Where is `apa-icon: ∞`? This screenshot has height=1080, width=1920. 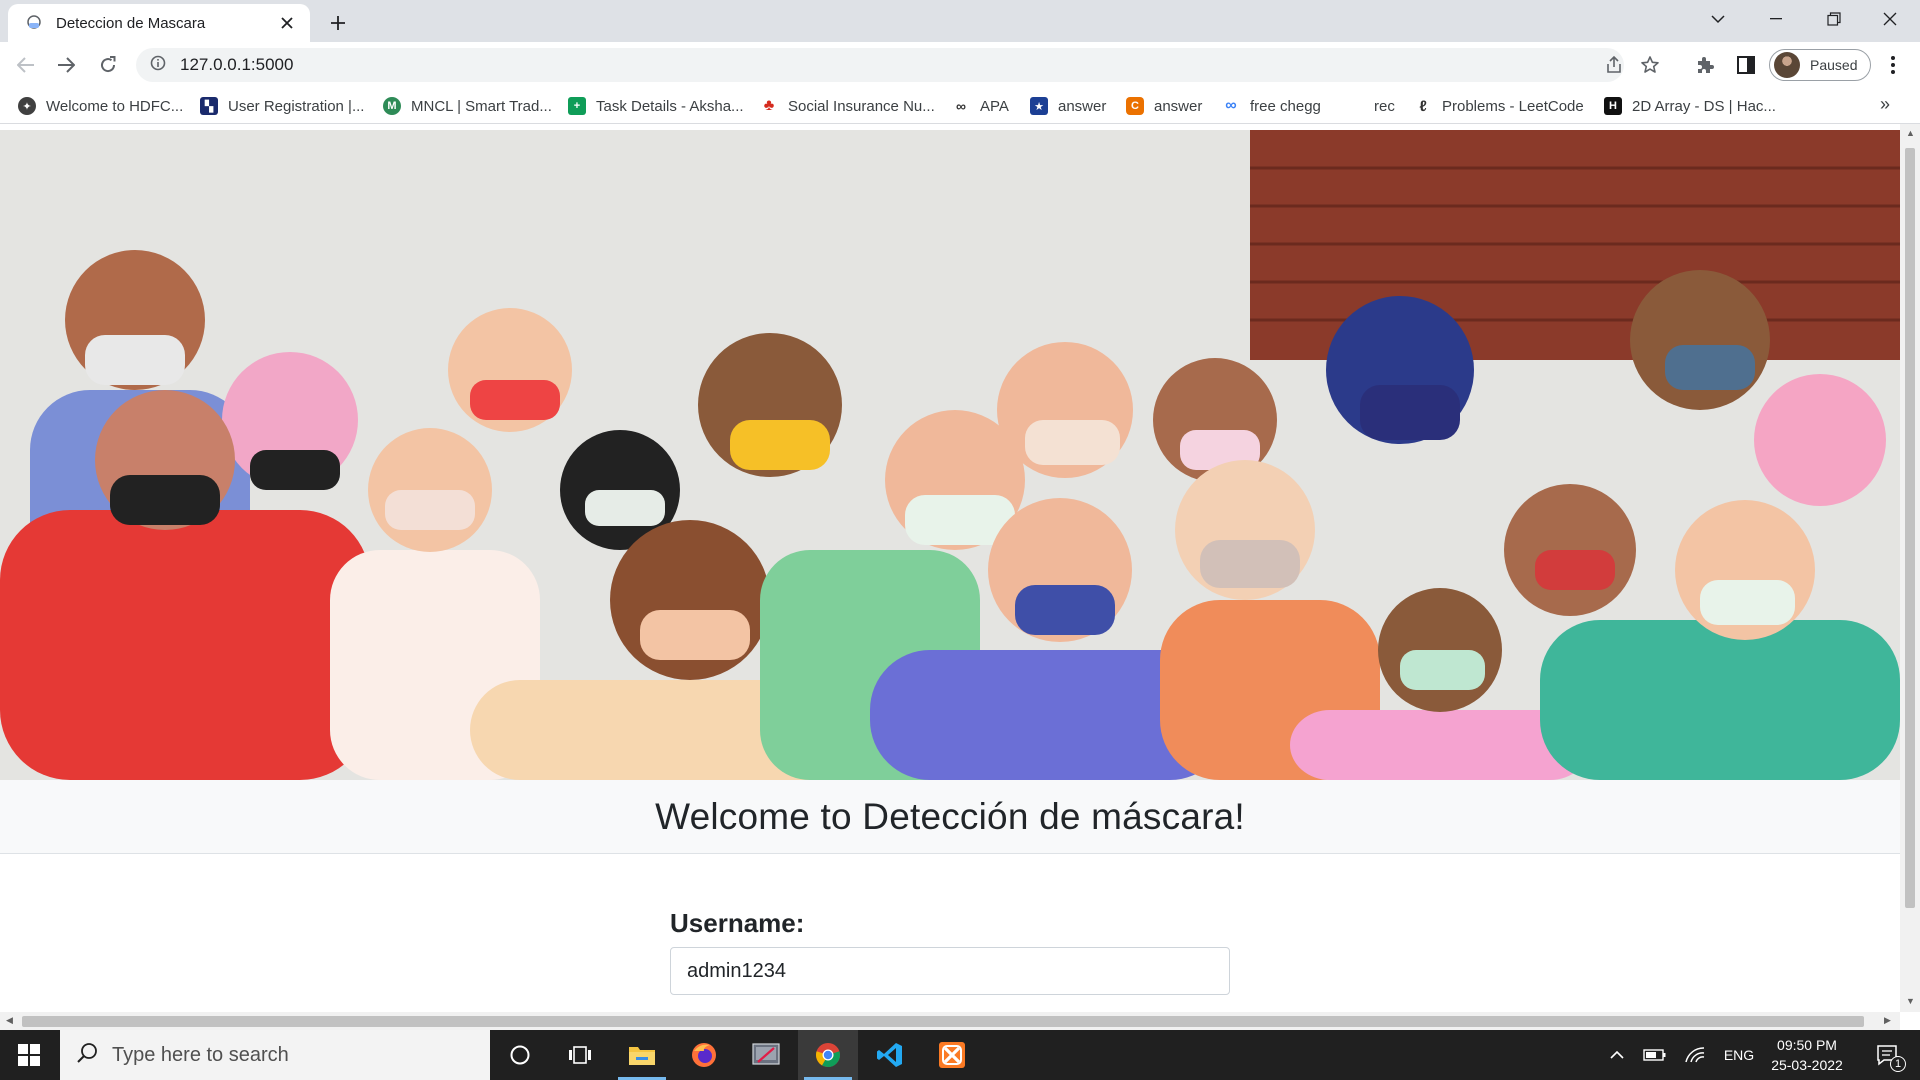 apa-icon: ∞ is located at coordinates (961, 106).